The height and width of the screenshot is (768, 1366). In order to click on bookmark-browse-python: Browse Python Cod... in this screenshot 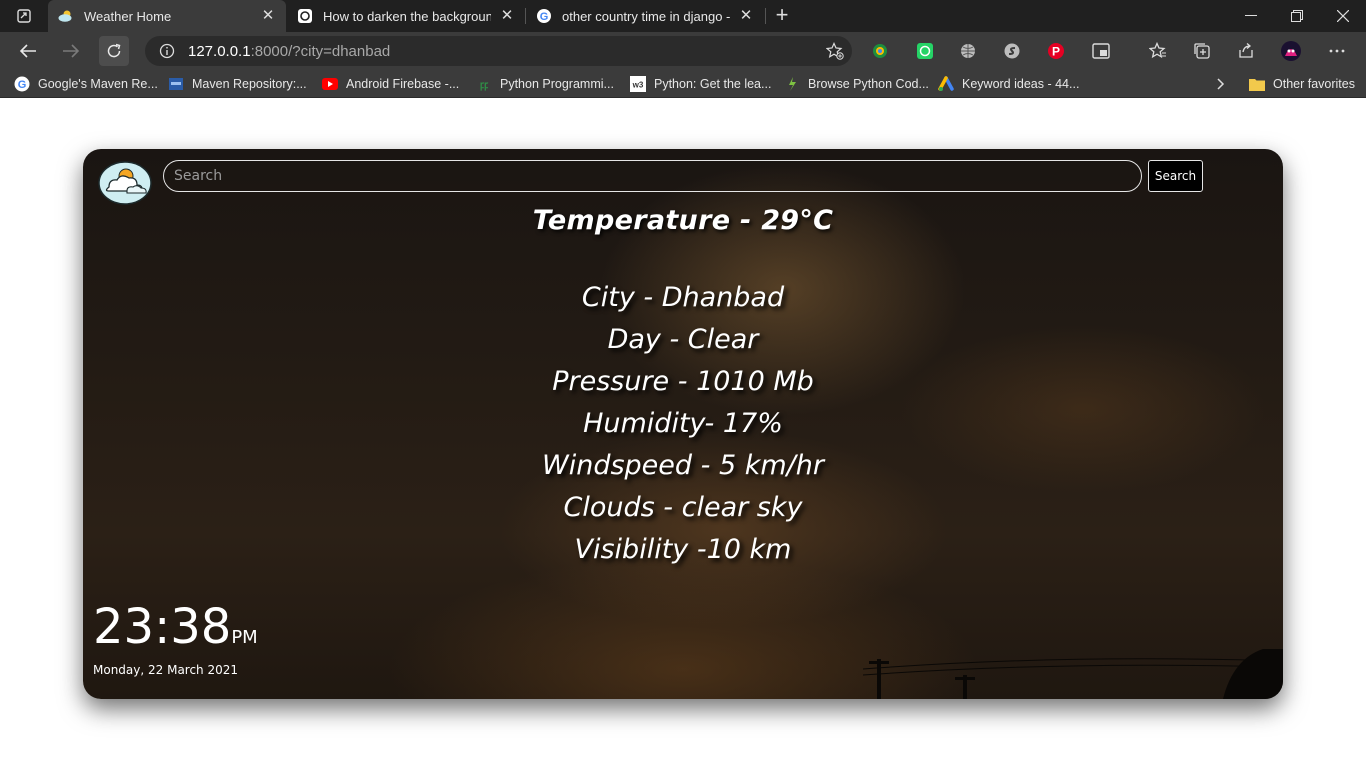, I will do `click(856, 84)`.